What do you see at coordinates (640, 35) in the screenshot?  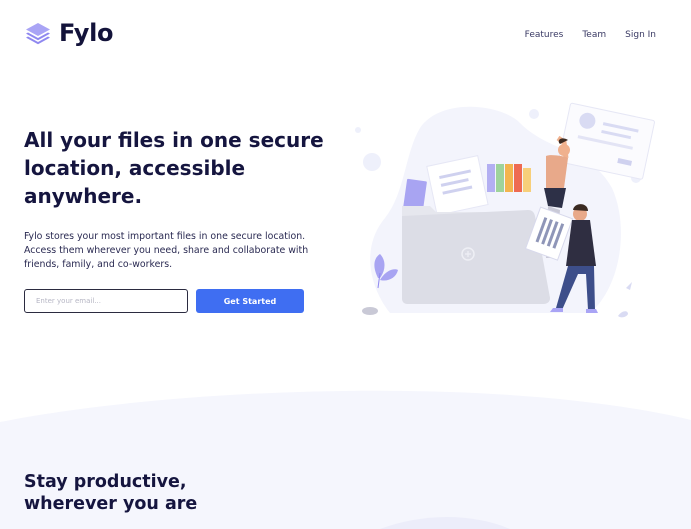 I see `nav-link-sign-in: Sign In` at bounding box center [640, 35].